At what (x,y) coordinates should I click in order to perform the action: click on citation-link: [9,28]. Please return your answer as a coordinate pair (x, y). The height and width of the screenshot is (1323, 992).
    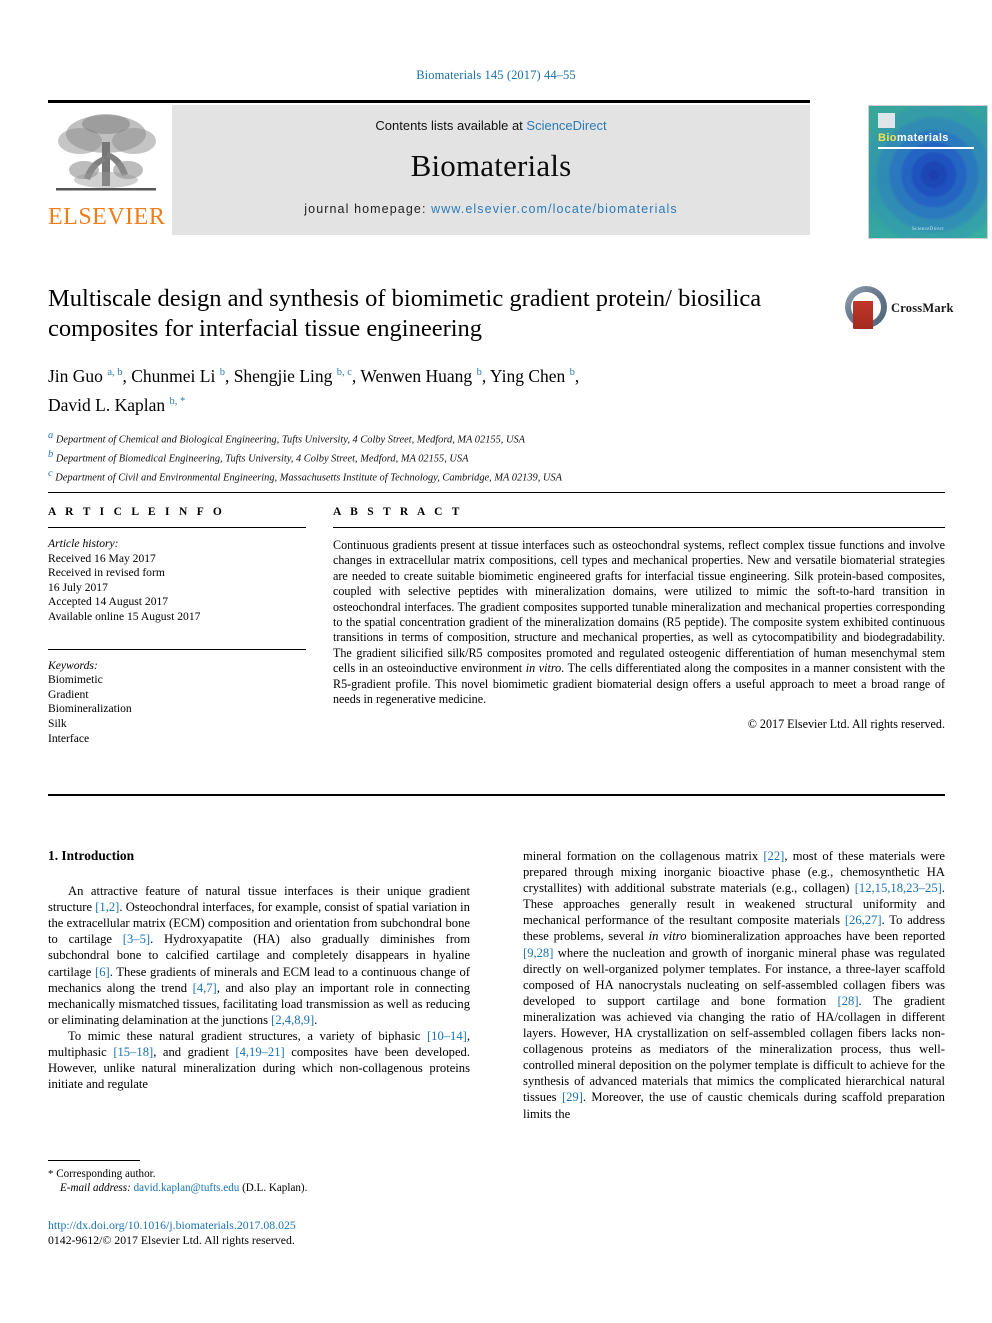
    Looking at the image, I should click on (538, 953).